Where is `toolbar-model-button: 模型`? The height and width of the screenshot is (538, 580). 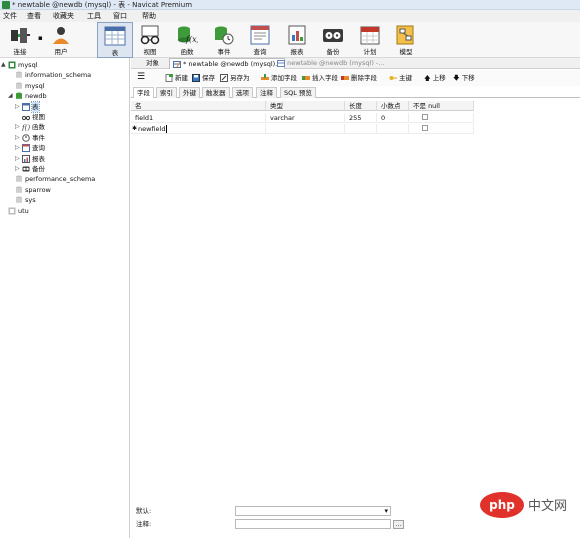
toolbar-model-button: 模型 is located at coordinates (406, 40).